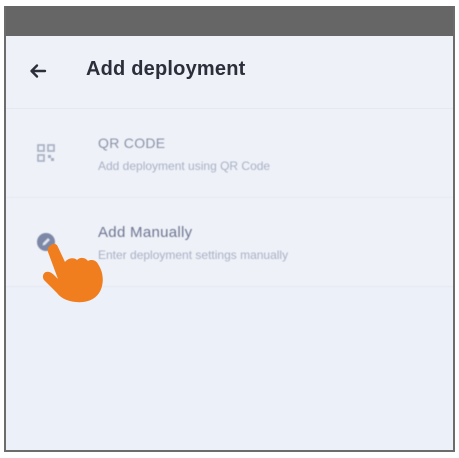 Image resolution: width=459 pixels, height=458 pixels. What do you see at coordinates (229, 21) in the screenshot?
I see `status-bar` at bounding box center [229, 21].